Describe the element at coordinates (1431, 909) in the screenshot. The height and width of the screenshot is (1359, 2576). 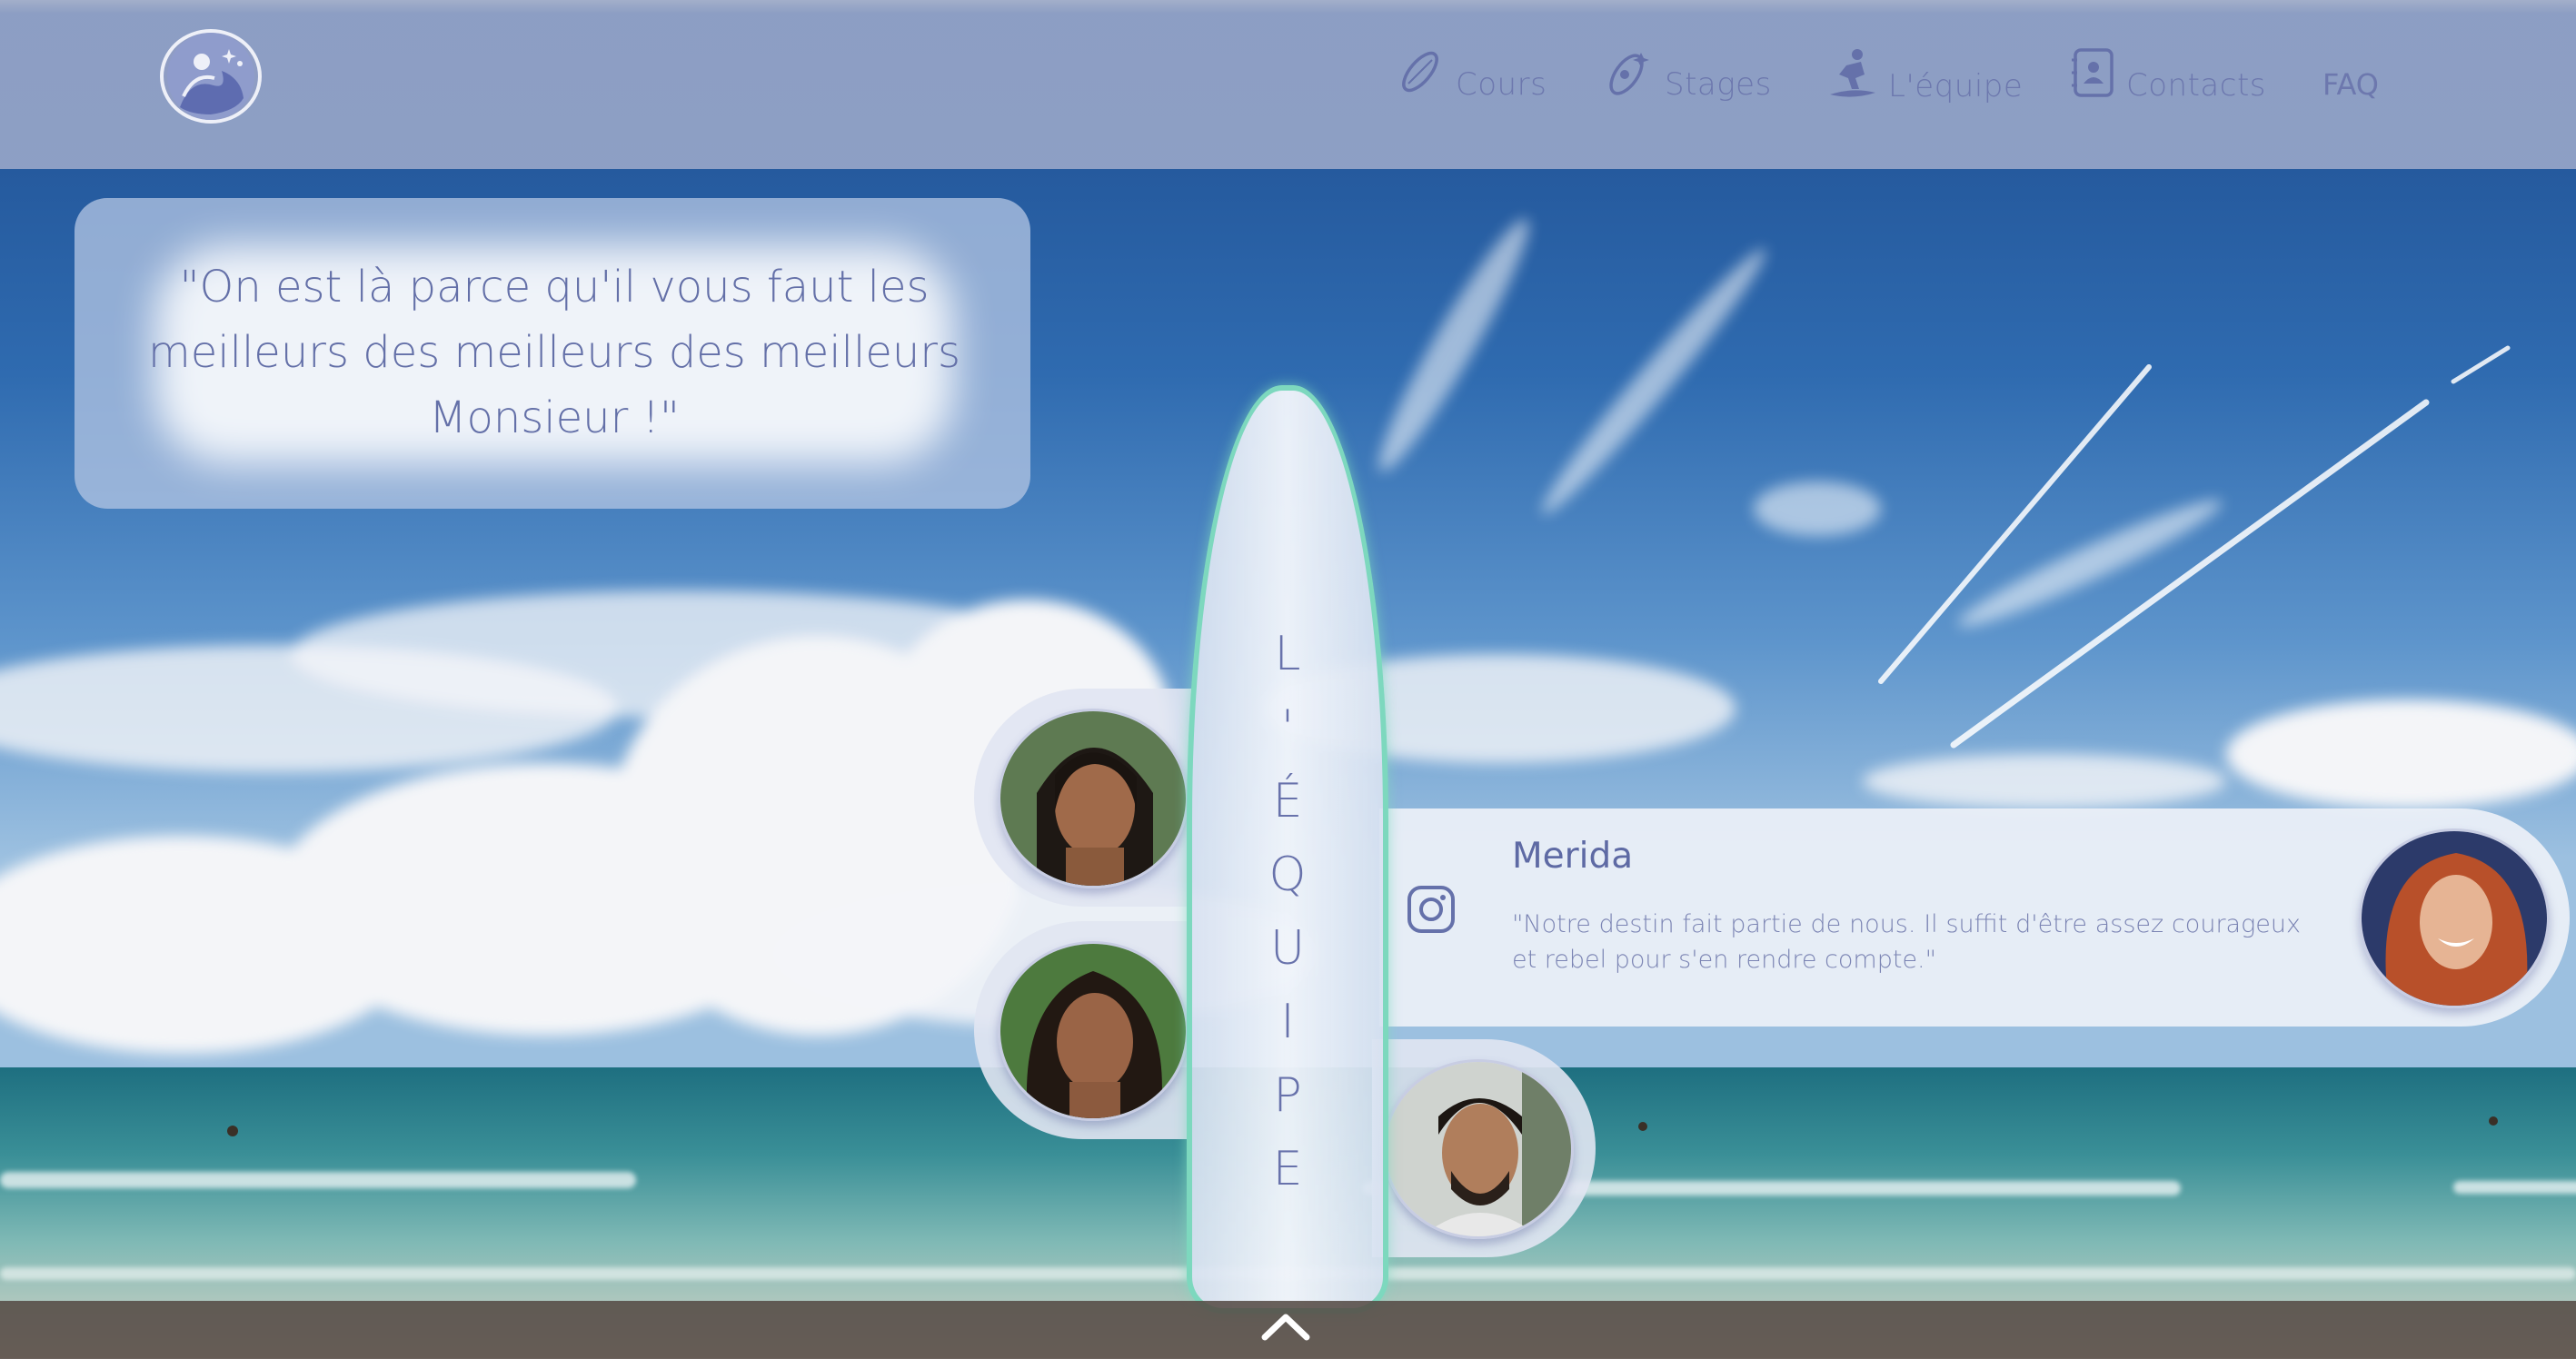
I see `instagram-icon` at that location.